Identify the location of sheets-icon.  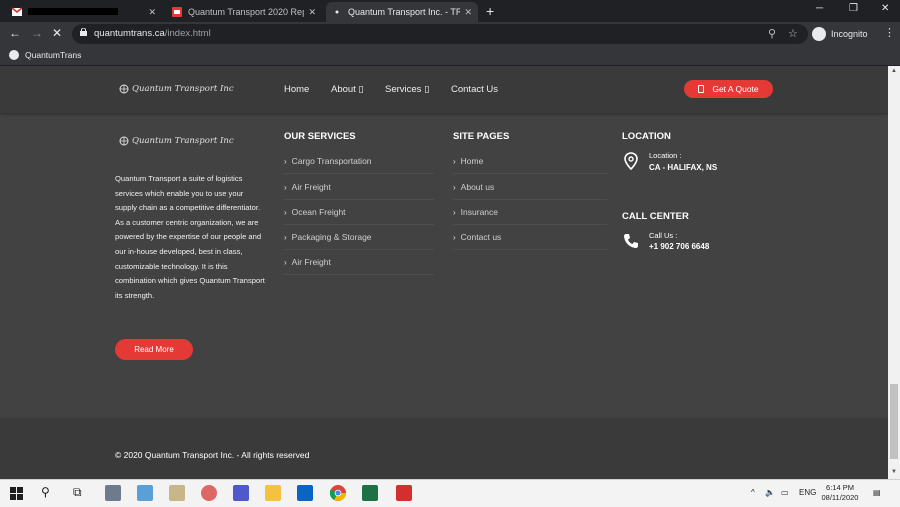
(177, 12).